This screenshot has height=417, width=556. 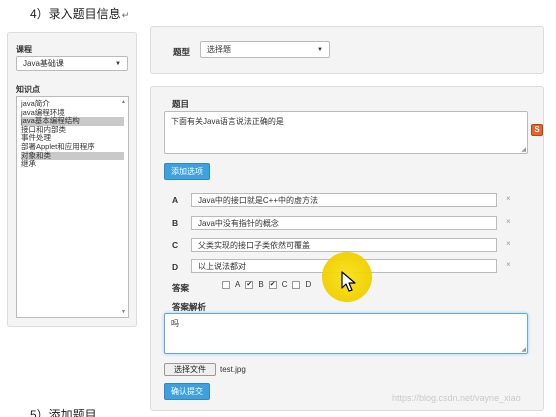 I want to click on answer-checkbox-group: A ✔ B ✔ C D, so click(x=266, y=284).